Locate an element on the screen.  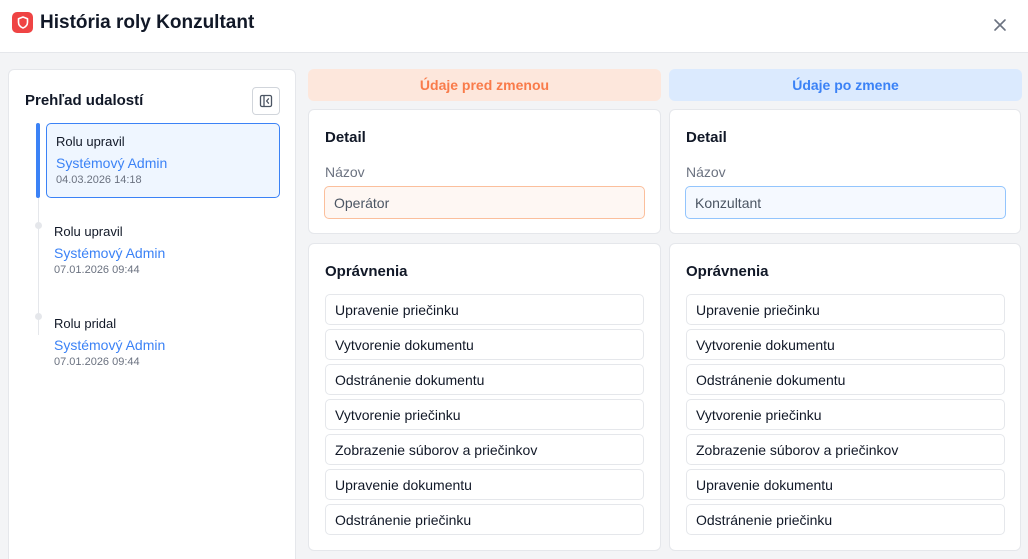
before-name-input is located at coordinates (484, 202).